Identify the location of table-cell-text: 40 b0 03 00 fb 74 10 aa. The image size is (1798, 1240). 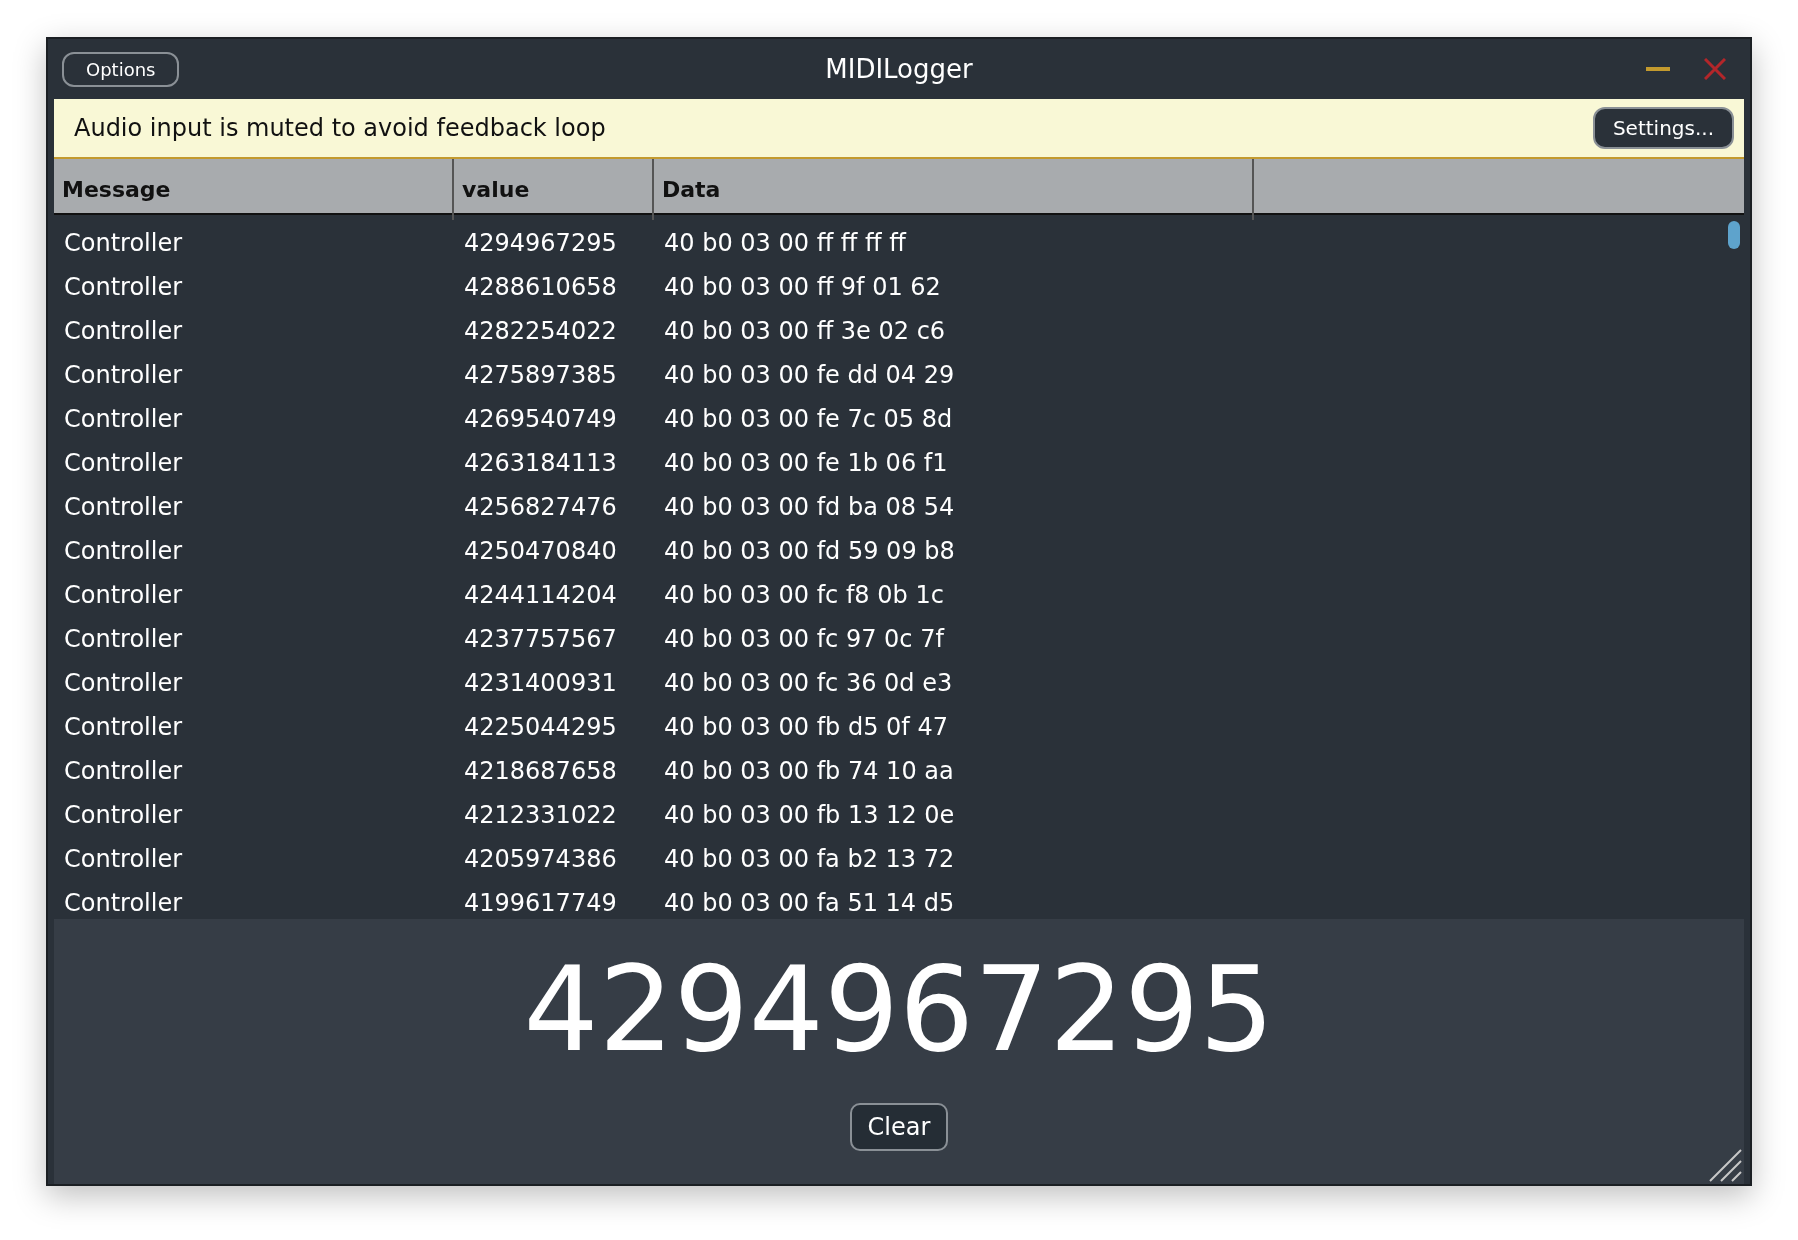
(809, 771).